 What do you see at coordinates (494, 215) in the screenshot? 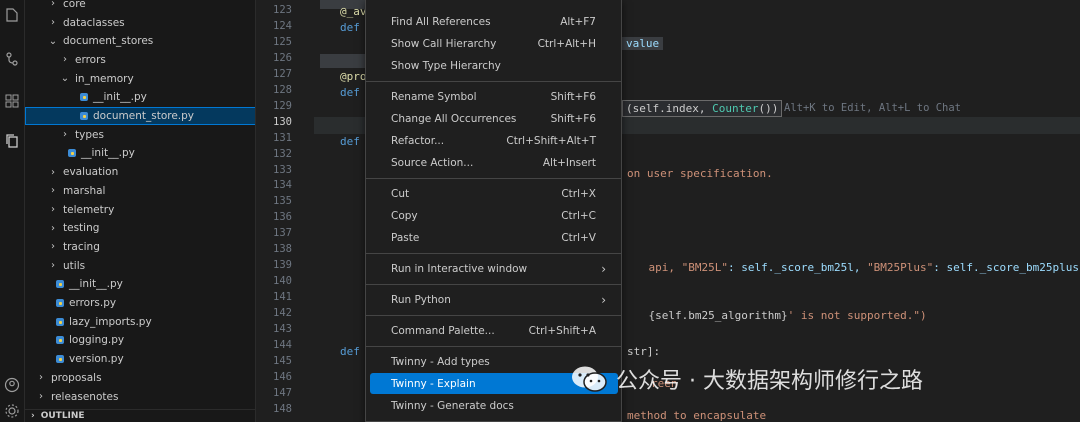
I see `menu-item: Copy Ctrl+C` at bounding box center [494, 215].